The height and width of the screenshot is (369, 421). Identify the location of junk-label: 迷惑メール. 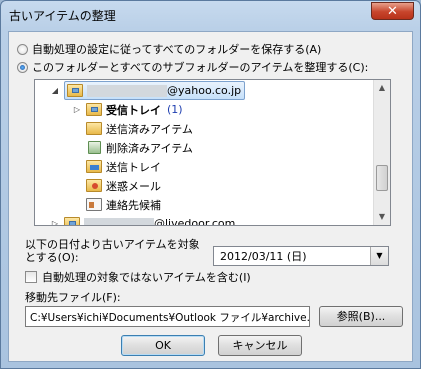
(133, 186).